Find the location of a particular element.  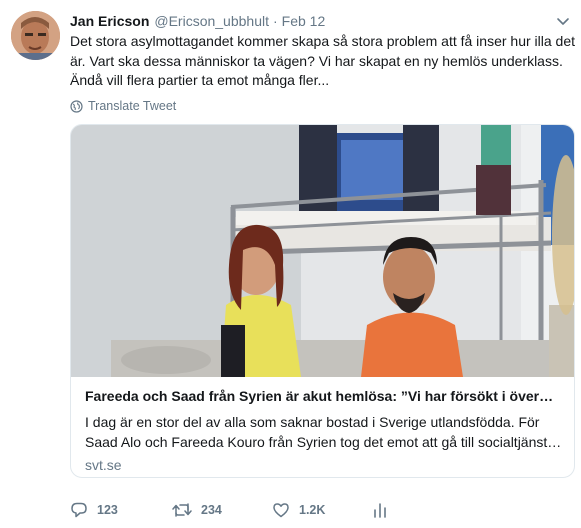

reply-count: 123 is located at coordinates (107, 510).